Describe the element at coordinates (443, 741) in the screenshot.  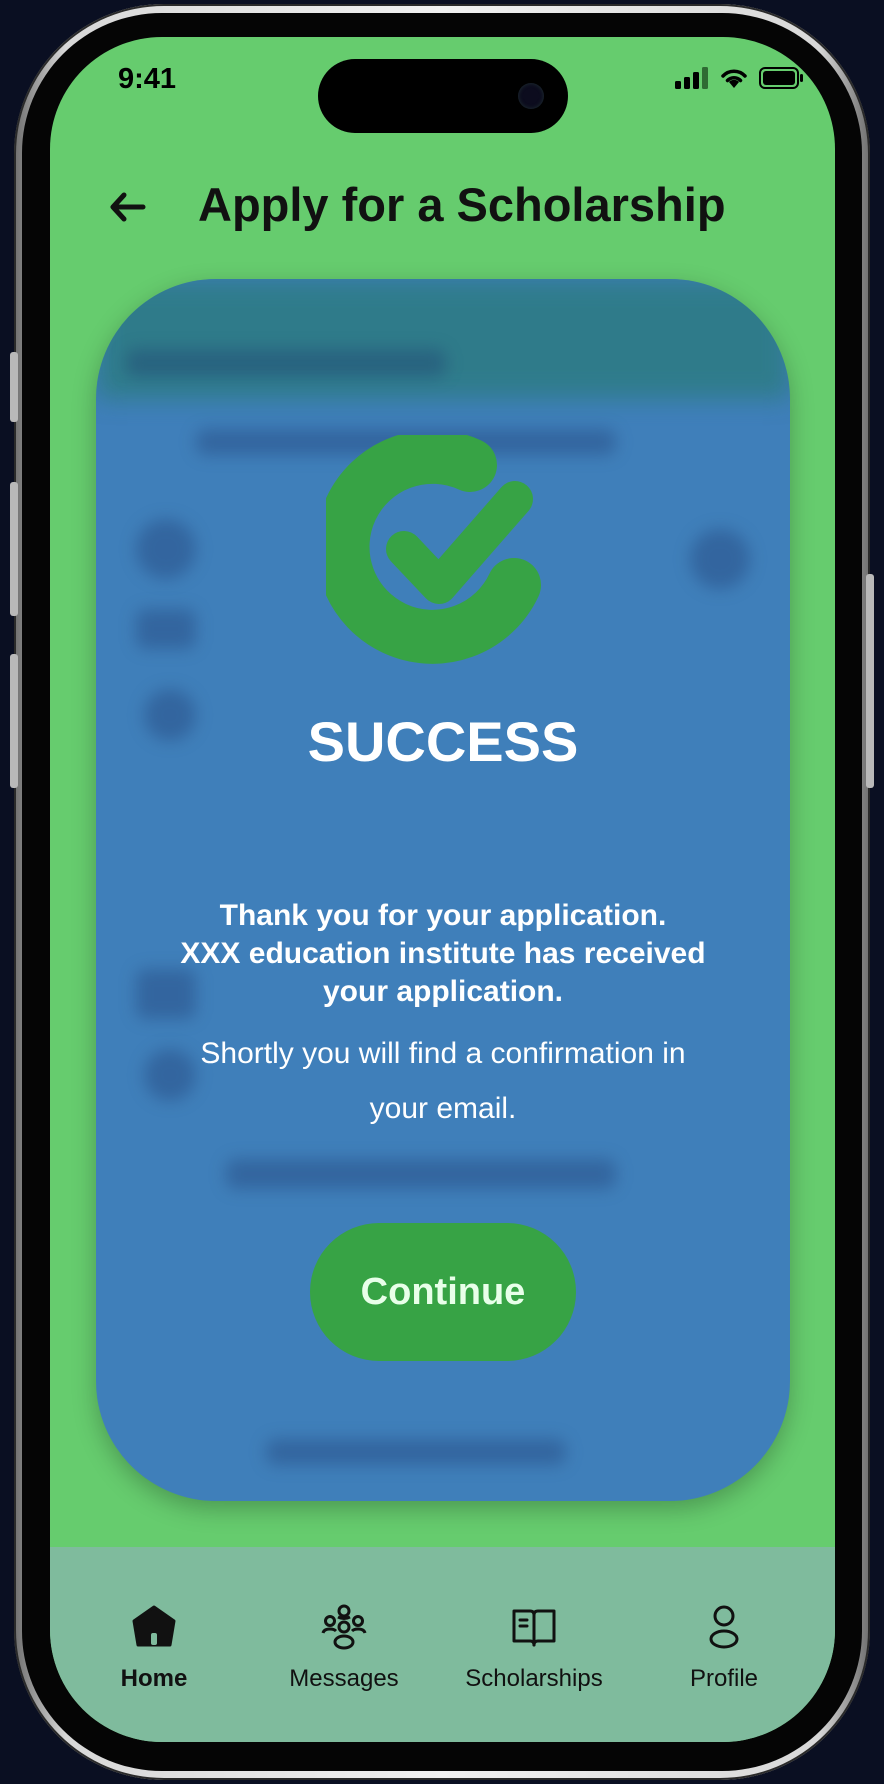
I see `success-title: SUCCESS` at that location.